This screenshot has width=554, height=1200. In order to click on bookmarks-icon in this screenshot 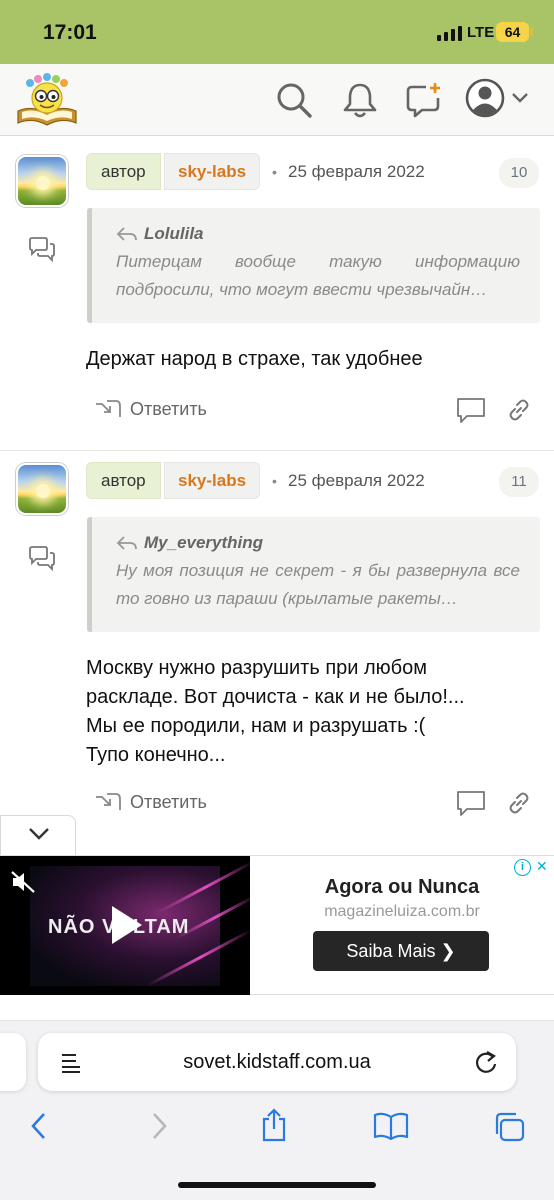, I will do `click(391, 1126)`.